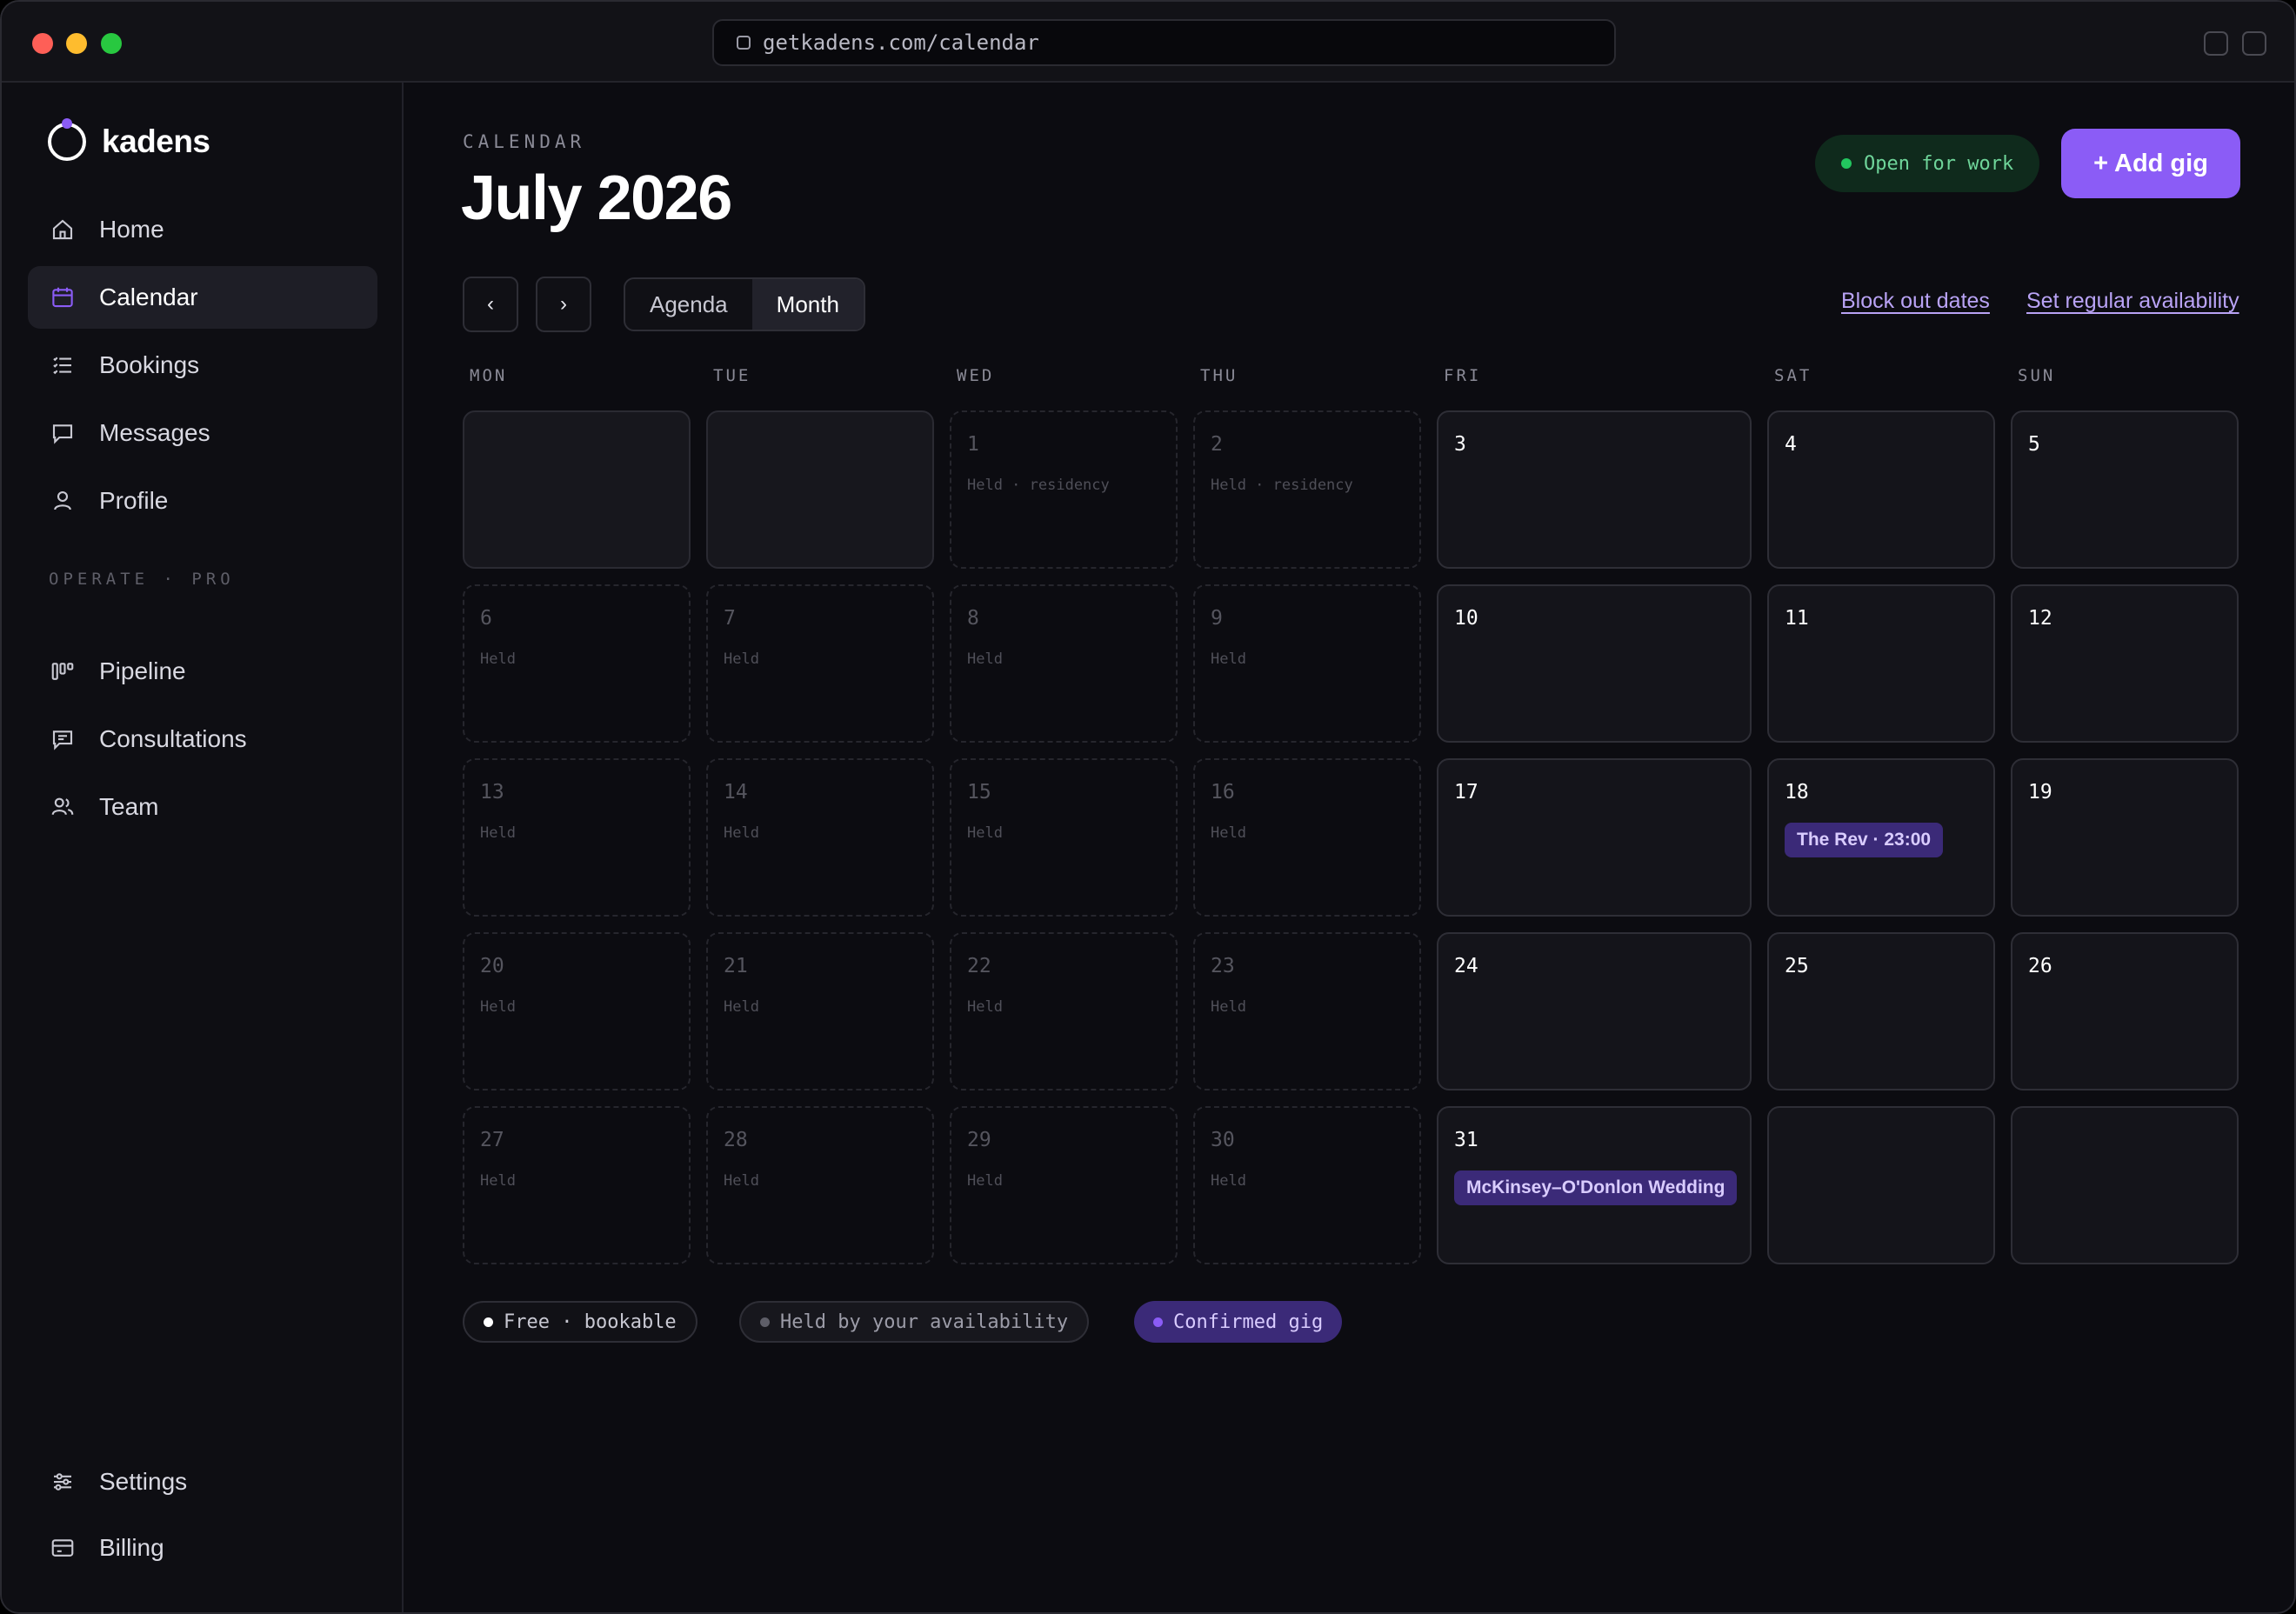 This screenshot has height=1614, width=2296. I want to click on calendar-day-cell: 13 Held, so click(577, 837).